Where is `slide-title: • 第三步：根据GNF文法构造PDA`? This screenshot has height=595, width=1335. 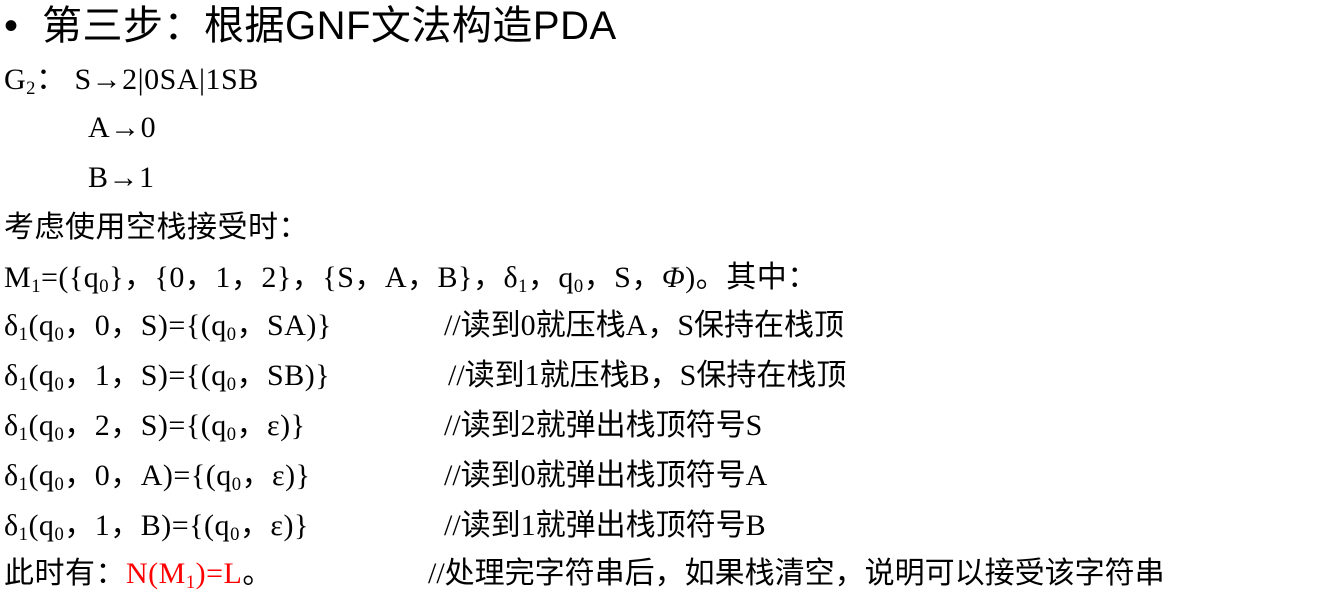 slide-title: • 第三步：根据GNF文法构造PDA is located at coordinates (310, 26).